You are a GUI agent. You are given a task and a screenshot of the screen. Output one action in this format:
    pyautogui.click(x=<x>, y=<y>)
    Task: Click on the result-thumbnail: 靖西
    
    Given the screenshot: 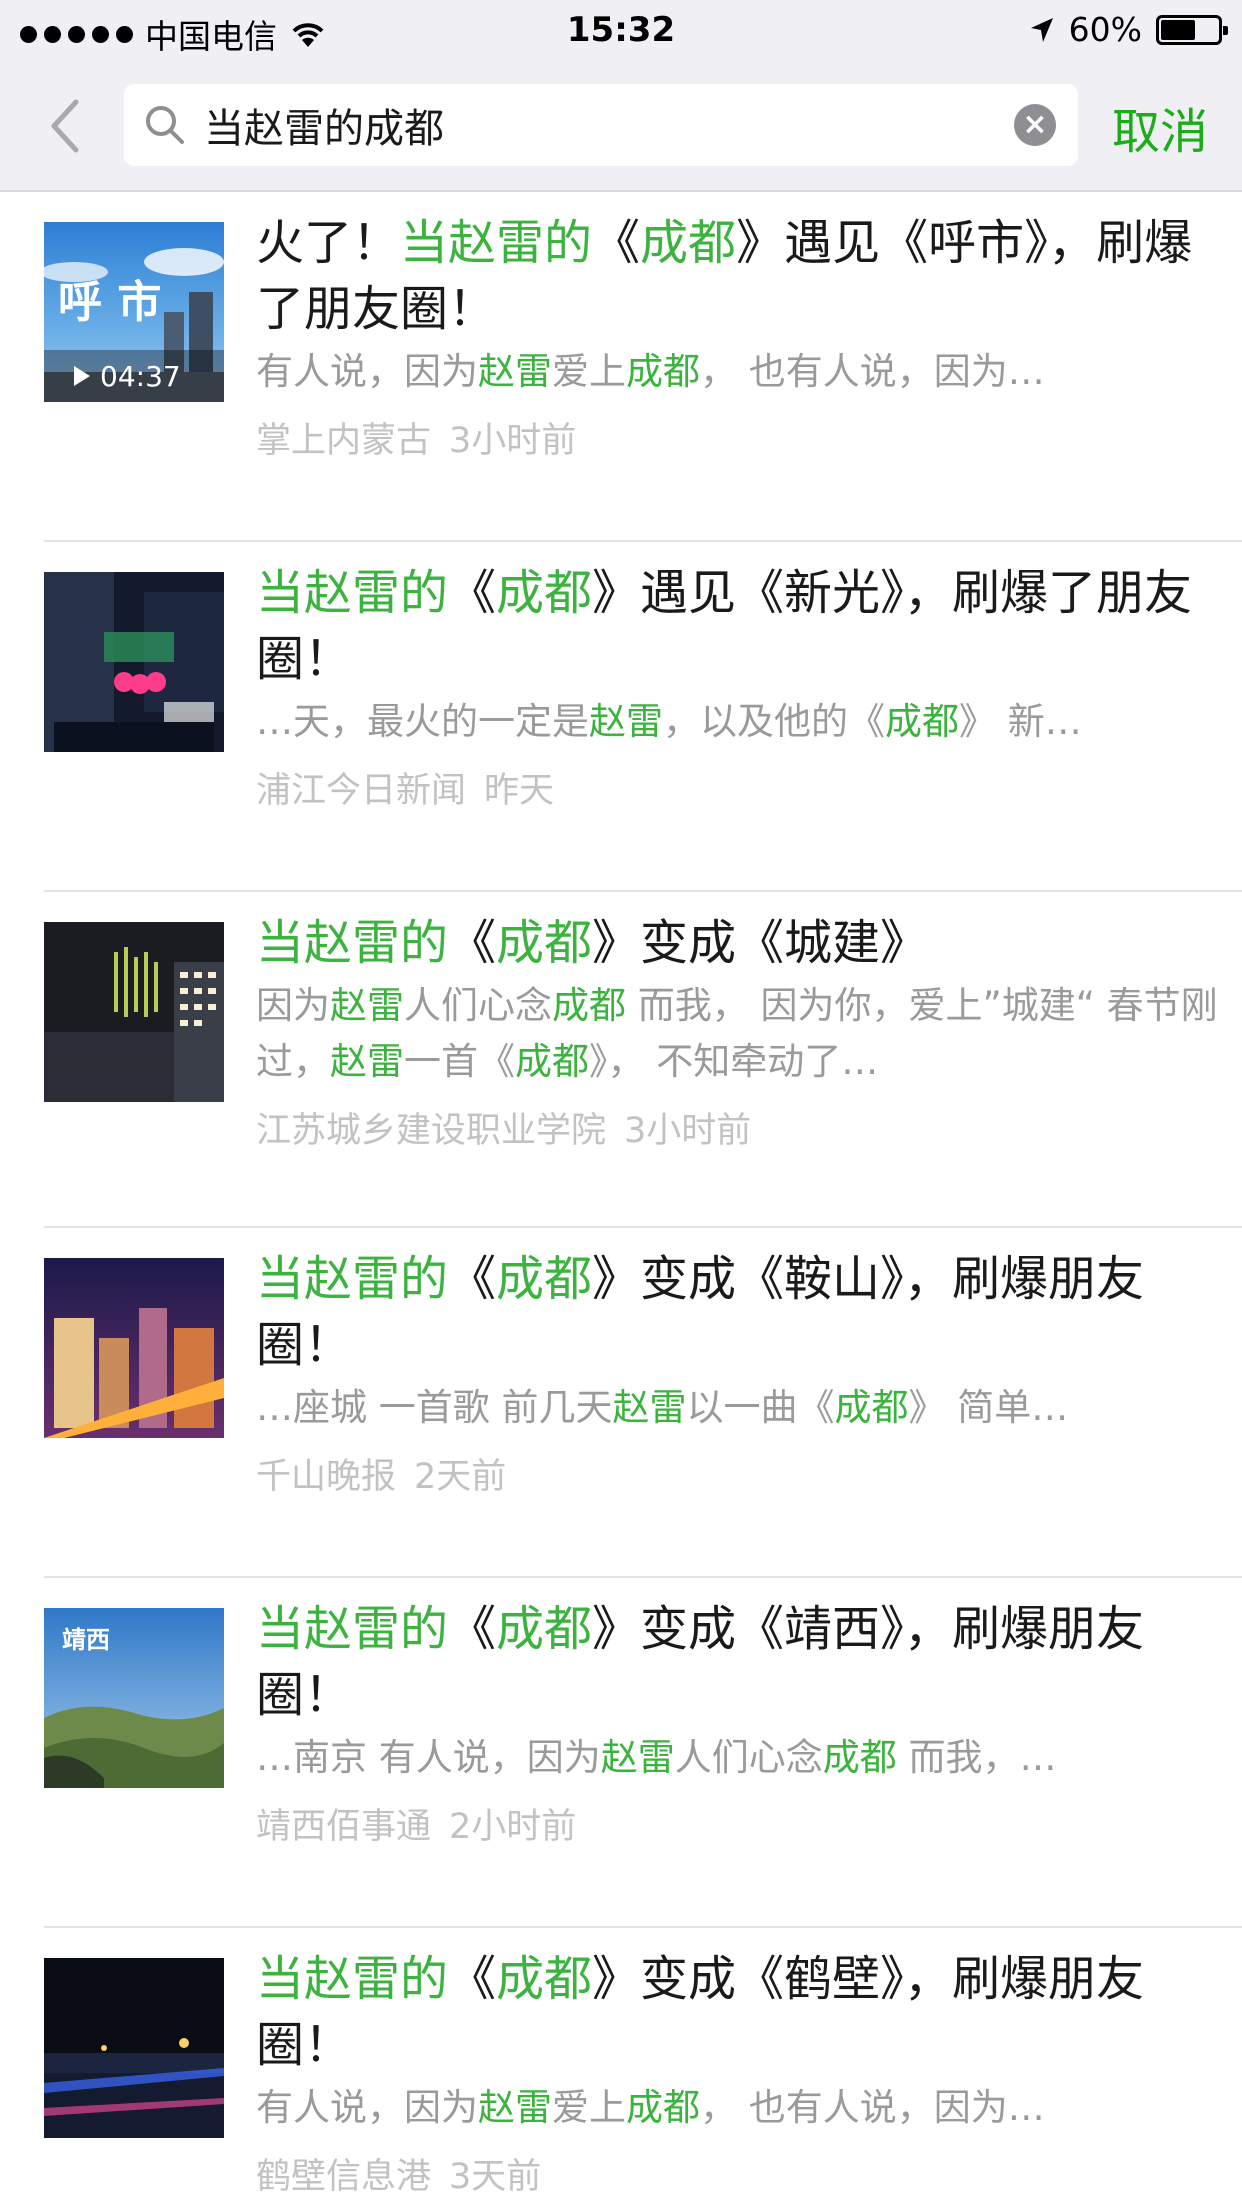 What is the action you would take?
    pyautogui.click(x=134, y=1698)
    